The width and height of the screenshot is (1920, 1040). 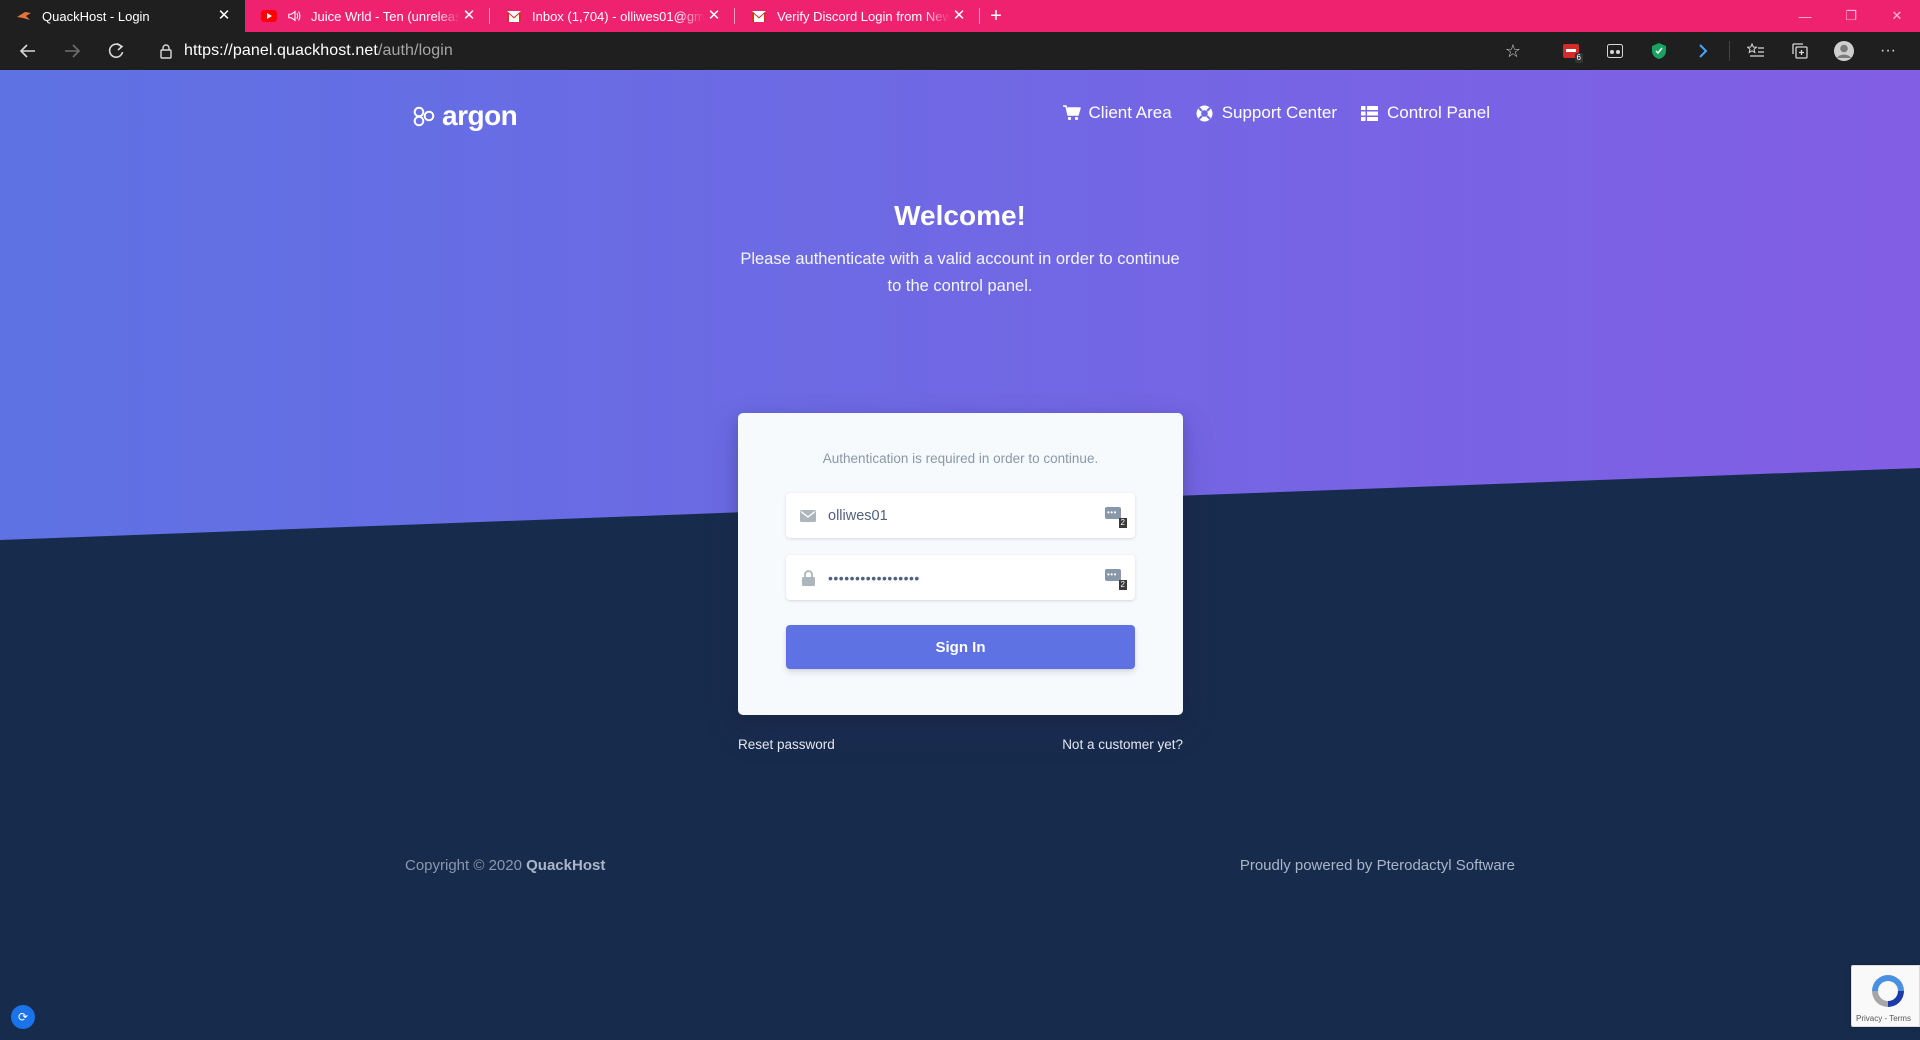 What do you see at coordinates (960, 215) in the screenshot?
I see `welcome-title: Welcome!` at bounding box center [960, 215].